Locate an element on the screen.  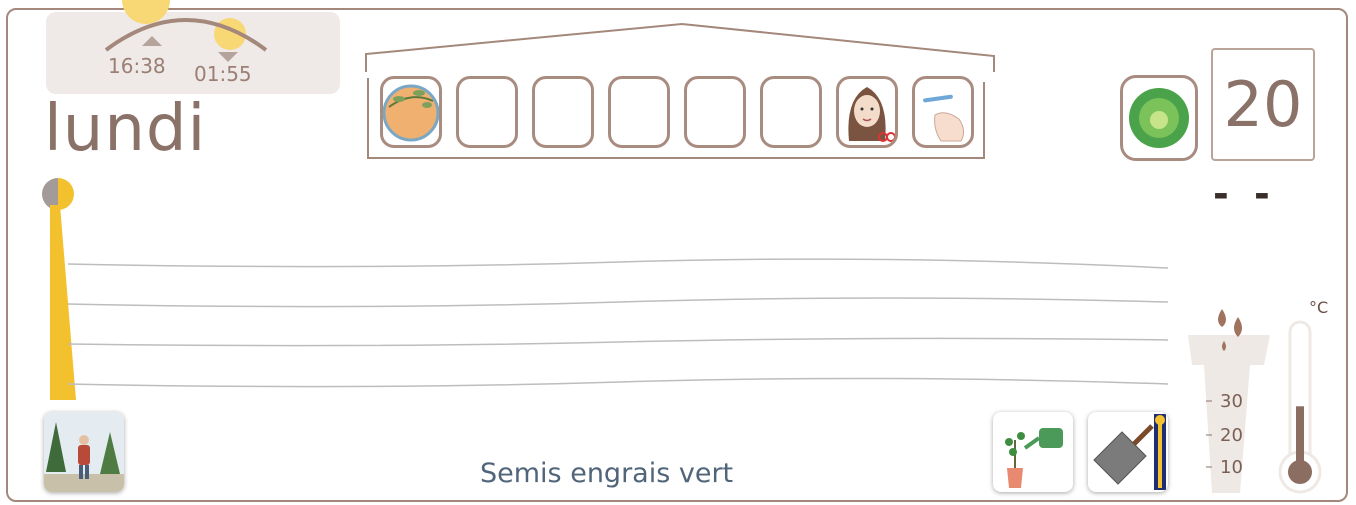
sunrise-time: 01:55 is located at coordinates (223, 74).